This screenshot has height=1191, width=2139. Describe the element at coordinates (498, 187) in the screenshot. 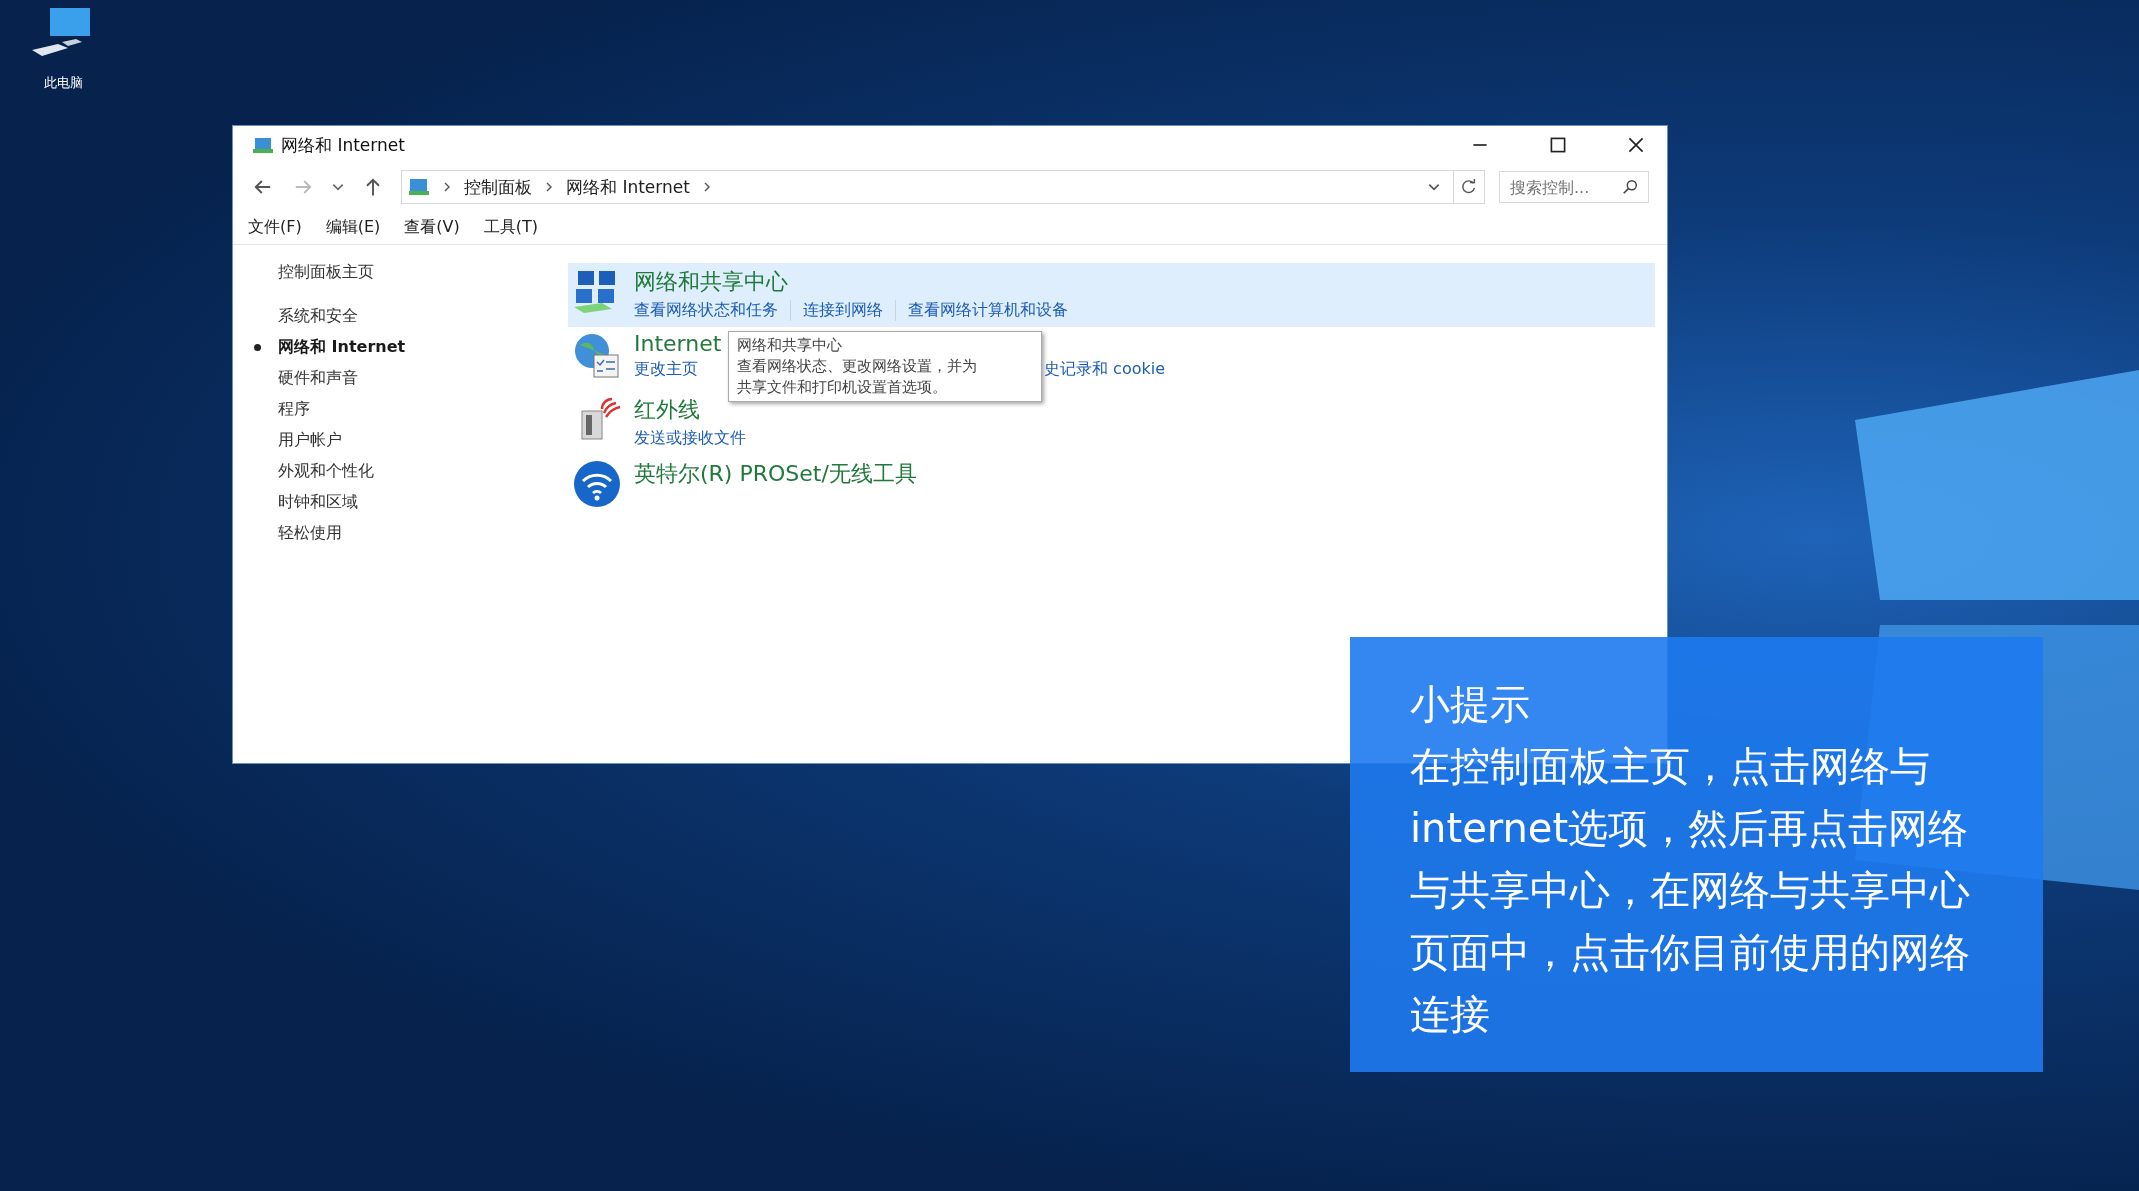

I see `breadcrumb-item: 控制面板` at that location.